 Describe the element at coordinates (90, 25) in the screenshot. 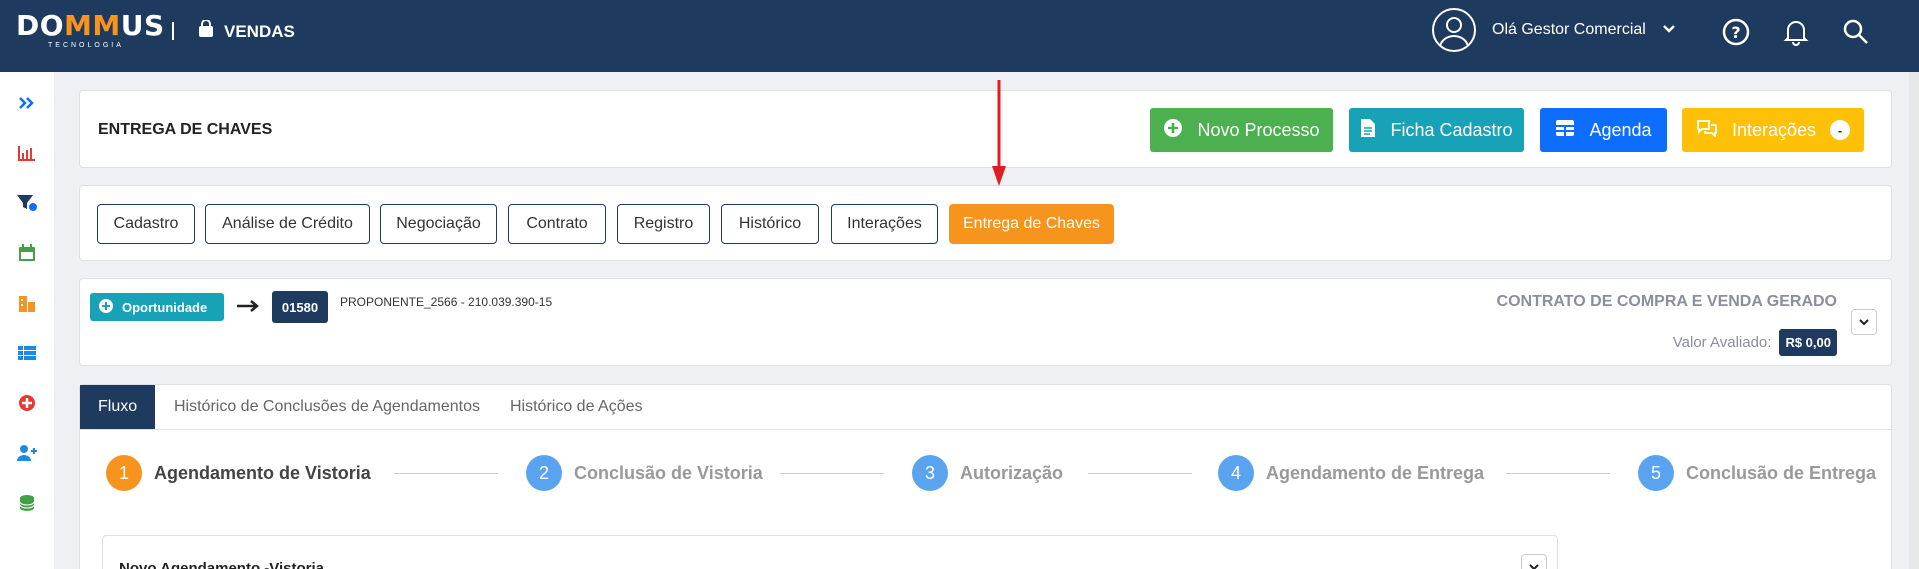

I see `logo-text: DOMMUS` at that location.